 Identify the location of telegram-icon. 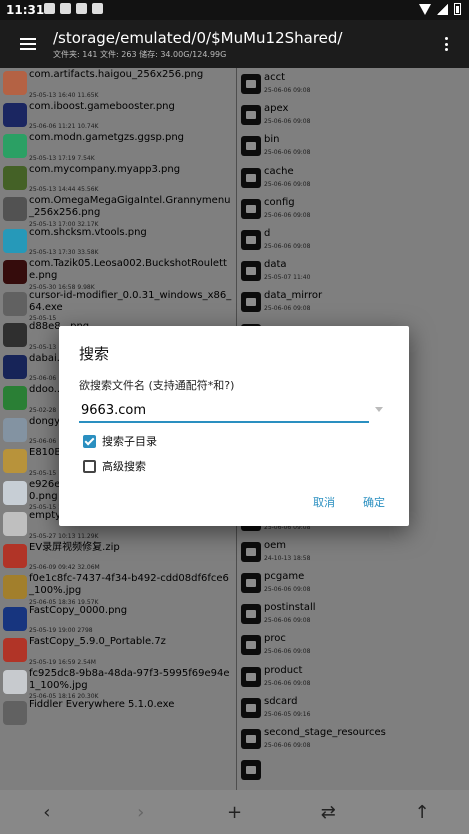
(65, 8).